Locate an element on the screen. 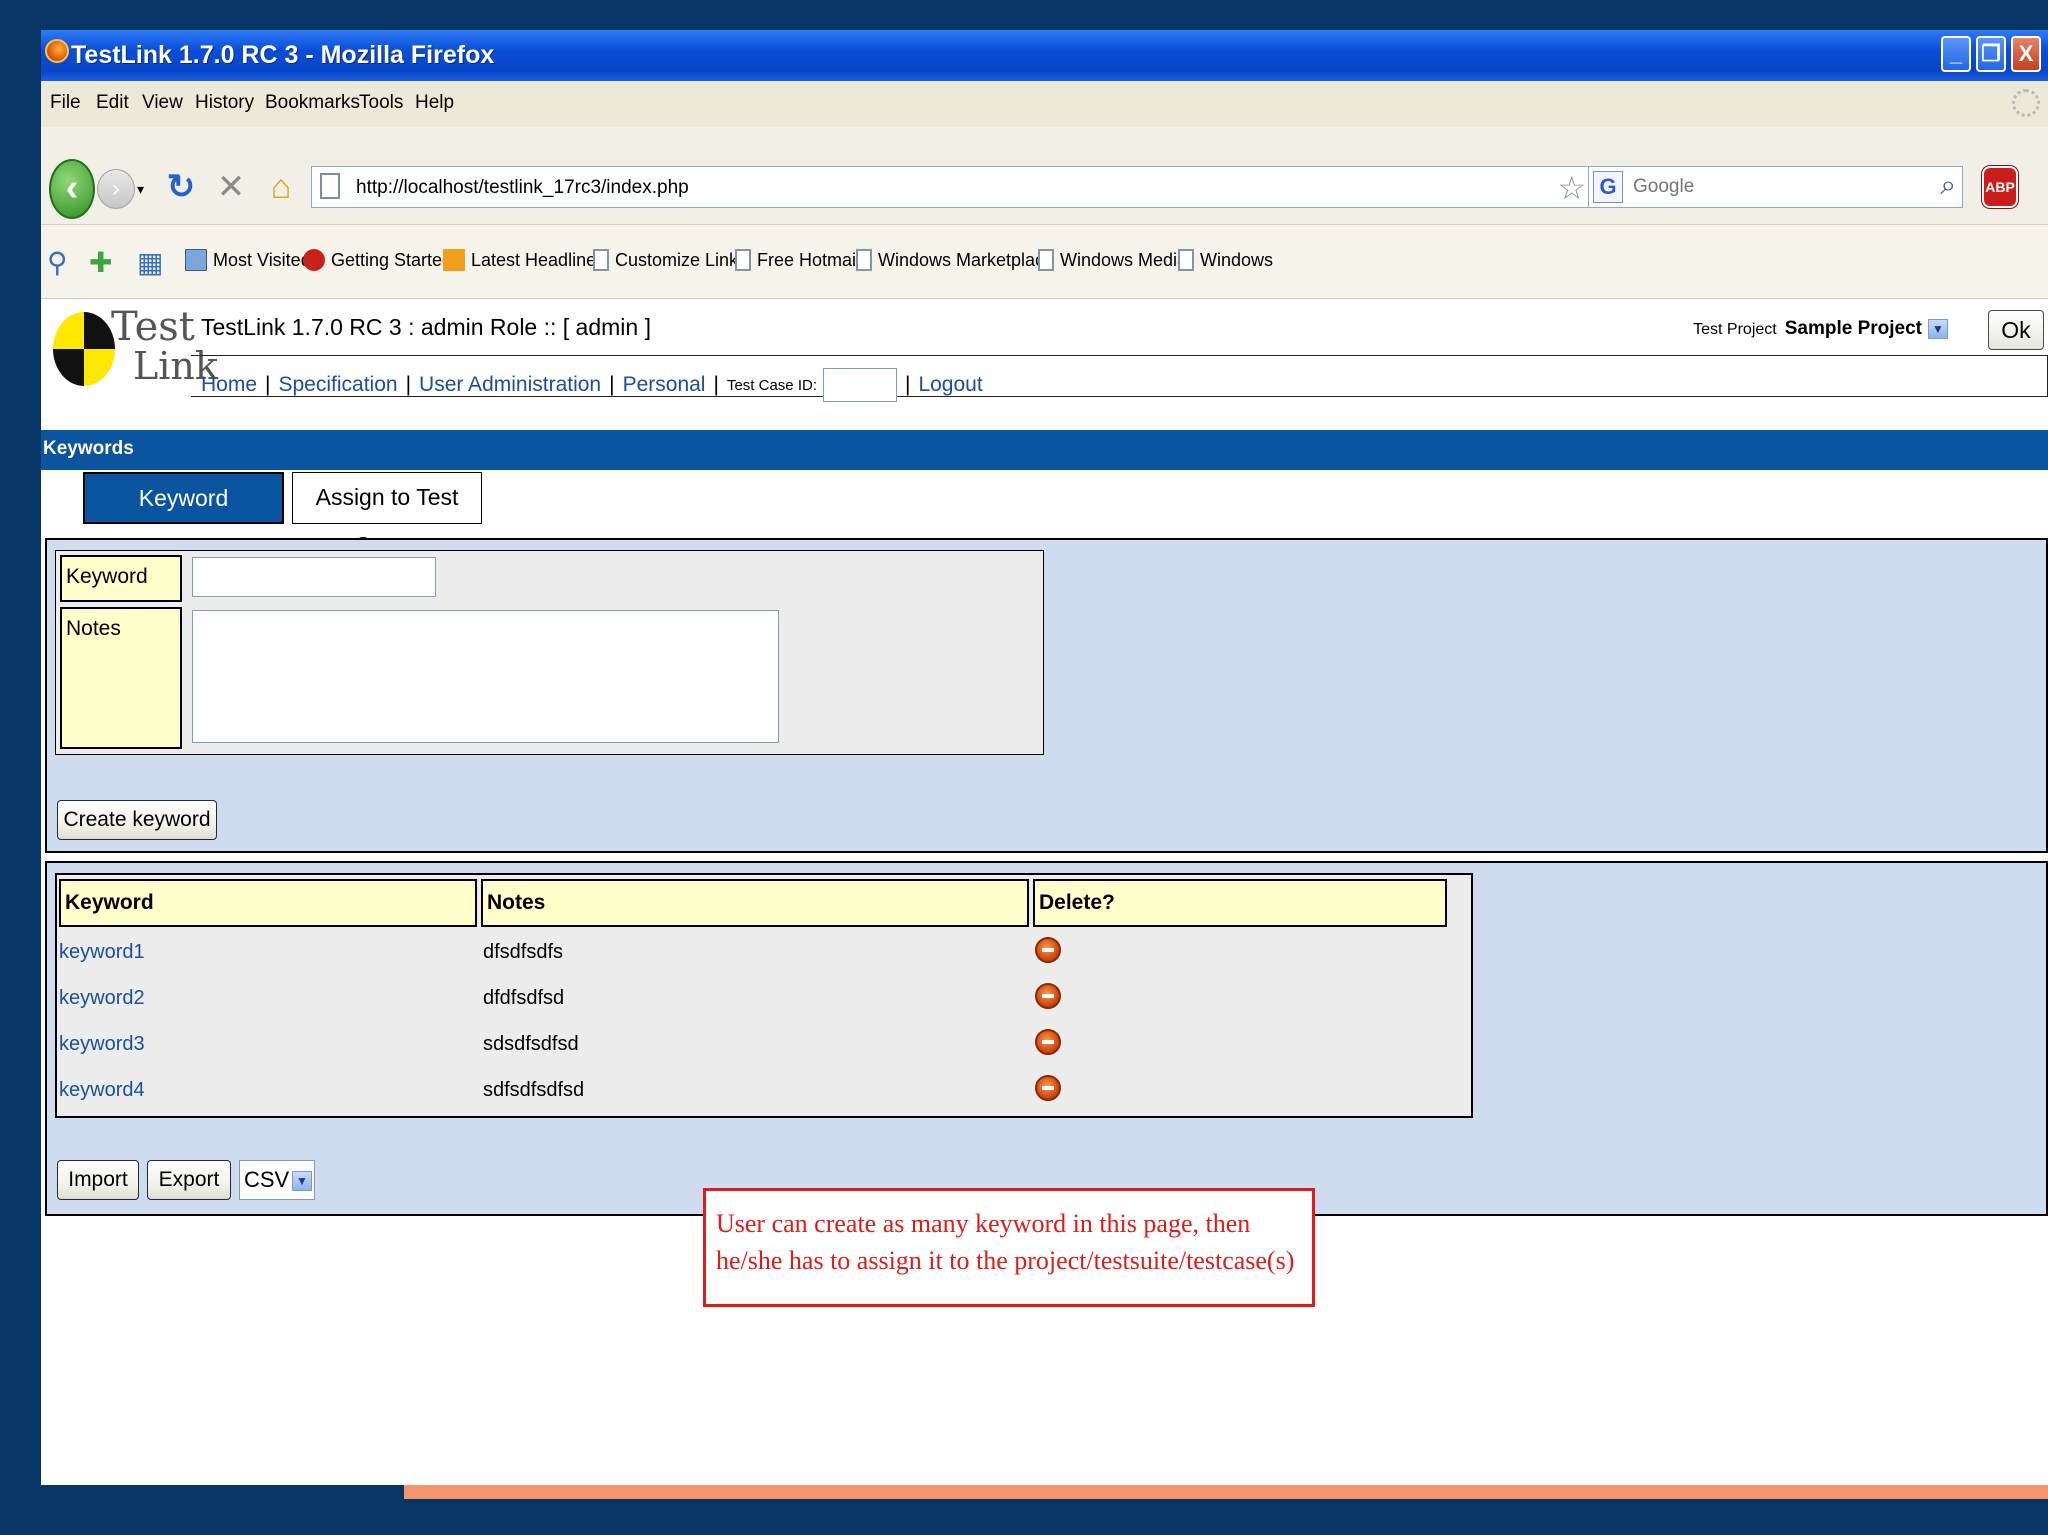 This screenshot has width=2048, height=1535. bookmark-windows-marketplace: Windows Marketplace is located at coordinates (955, 260).